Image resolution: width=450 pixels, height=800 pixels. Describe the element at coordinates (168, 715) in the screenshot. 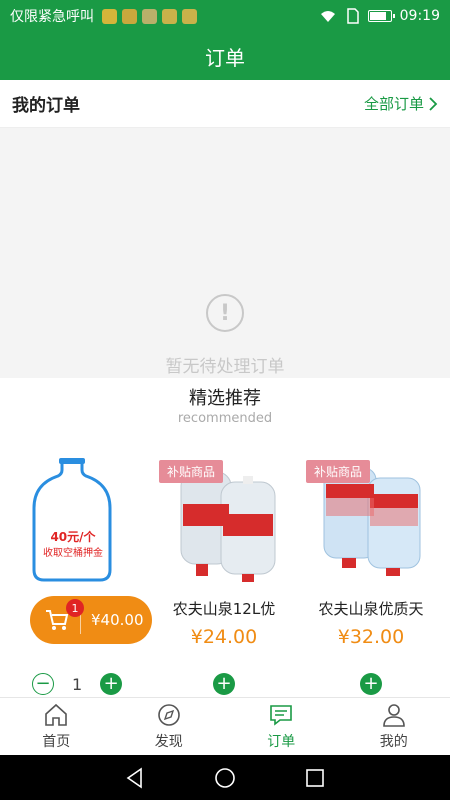

I see `compass-icon` at that location.